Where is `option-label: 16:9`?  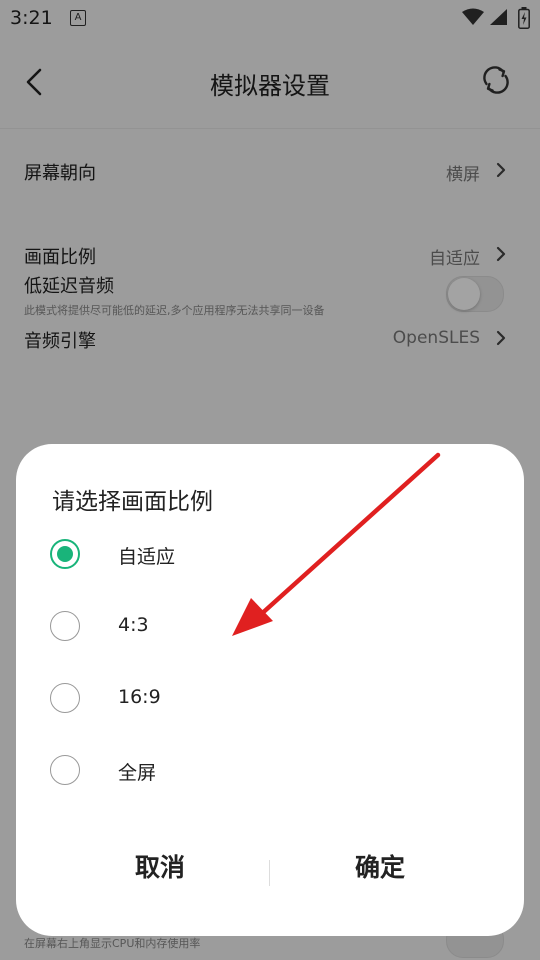
option-label: 16:9 is located at coordinates (139, 697).